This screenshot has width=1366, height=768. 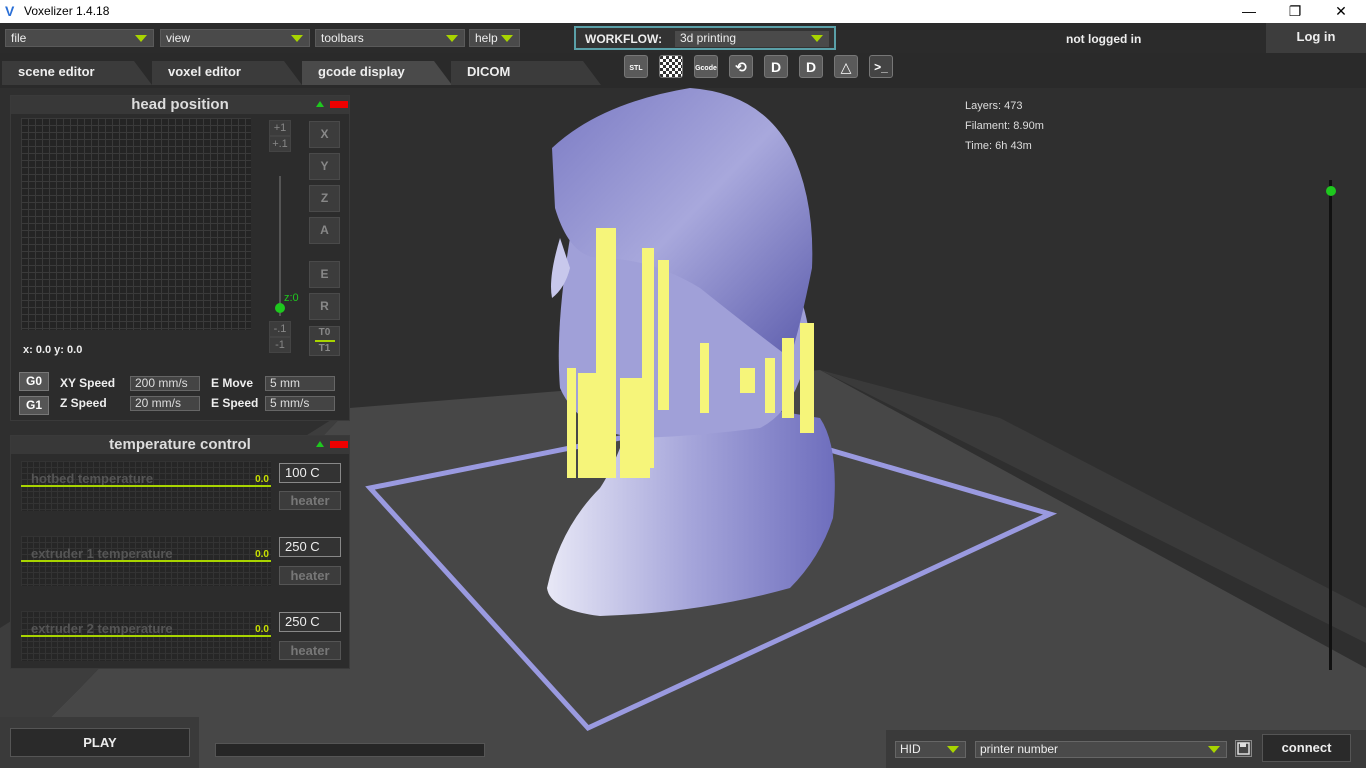 What do you see at coordinates (262, 629) in the screenshot?
I see `extruder2-temperature-value: 0.0` at bounding box center [262, 629].